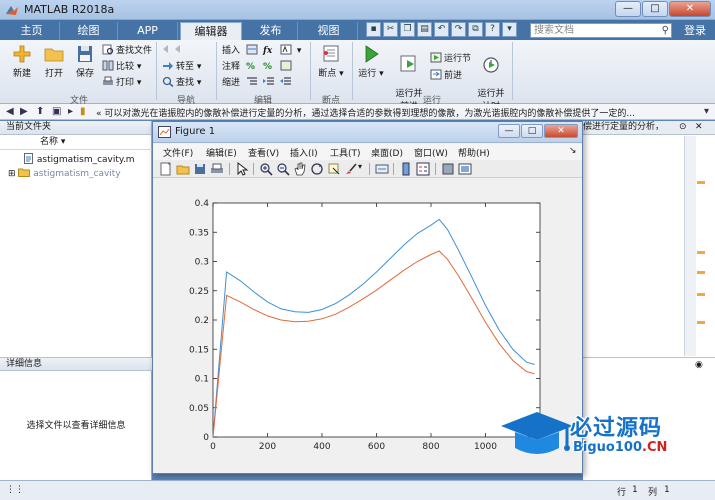 Image resolution: width=715 pixels, height=500 pixels. Describe the element at coordinates (287, 67) in the screenshot. I see `wrap-comments-button` at that location.